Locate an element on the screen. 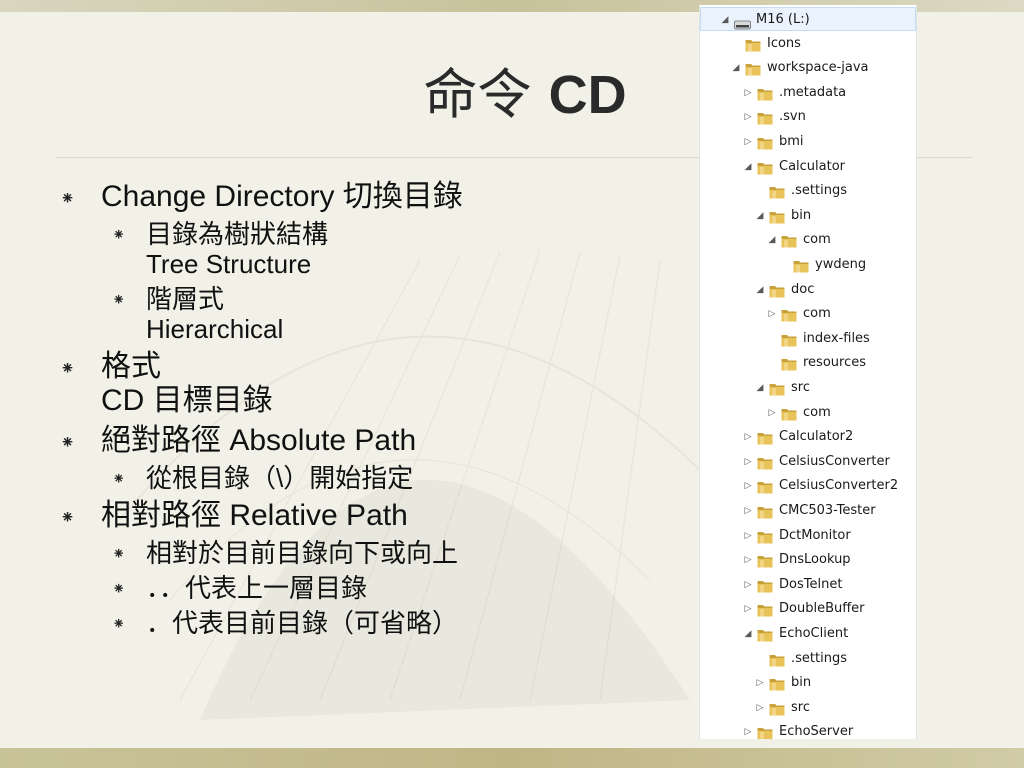 Image resolution: width=1024 pixels, height=768 pixels. tree-row: index-files is located at coordinates (808, 339).